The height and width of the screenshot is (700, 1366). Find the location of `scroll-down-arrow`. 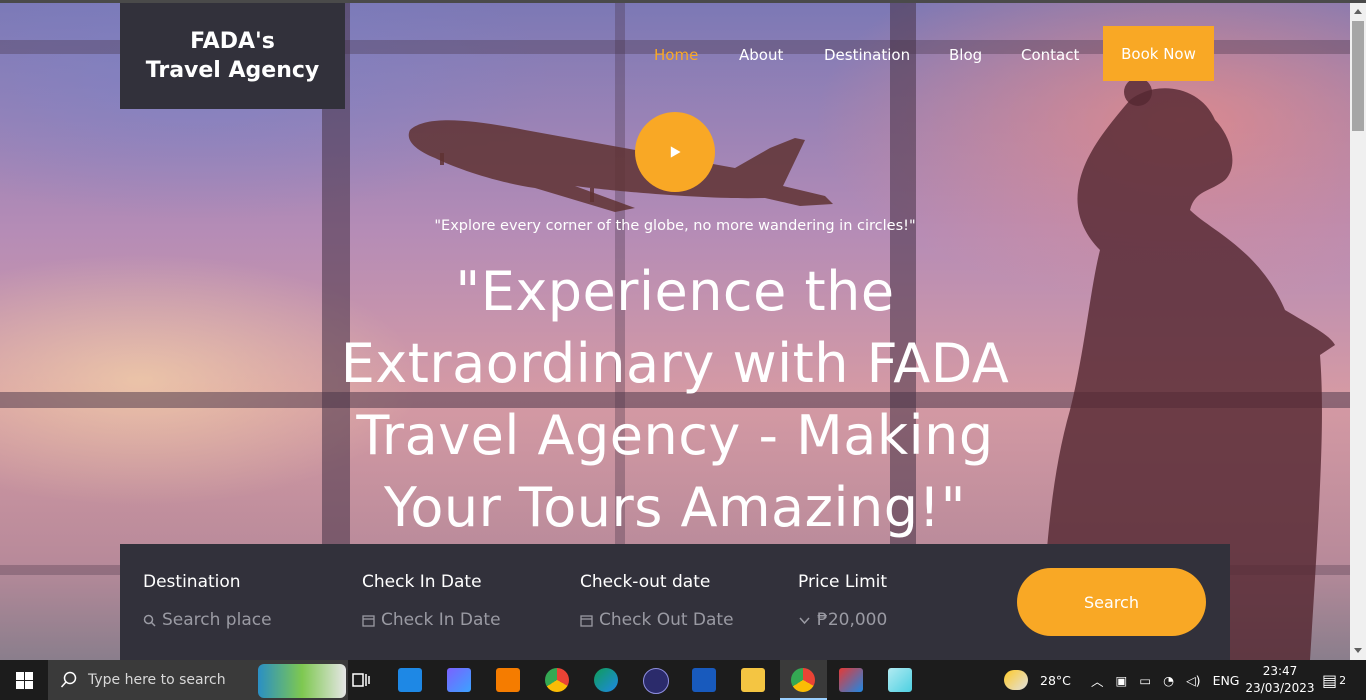

scroll-down-arrow is located at coordinates (1358, 650).